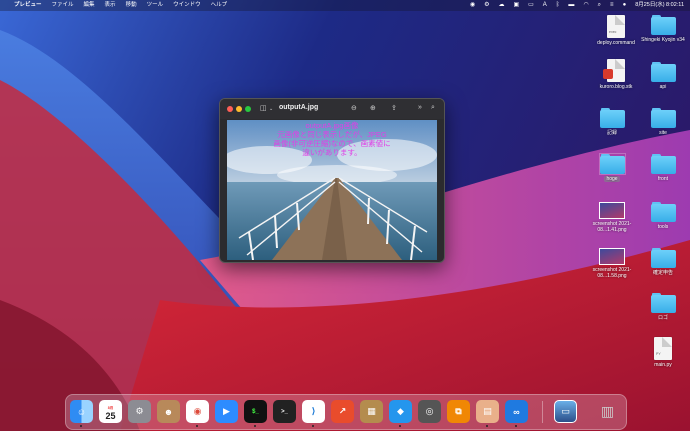  I want to click on bluetooth-icon: ᛒ, so click(558, 5).